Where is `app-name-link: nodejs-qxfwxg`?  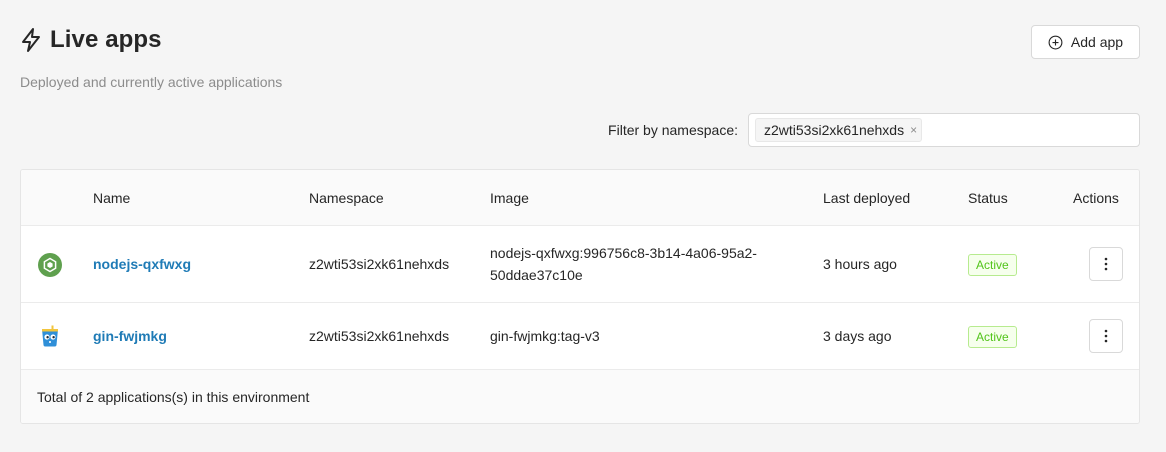
app-name-link: nodejs-qxfwxg is located at coordinates (142, 264).